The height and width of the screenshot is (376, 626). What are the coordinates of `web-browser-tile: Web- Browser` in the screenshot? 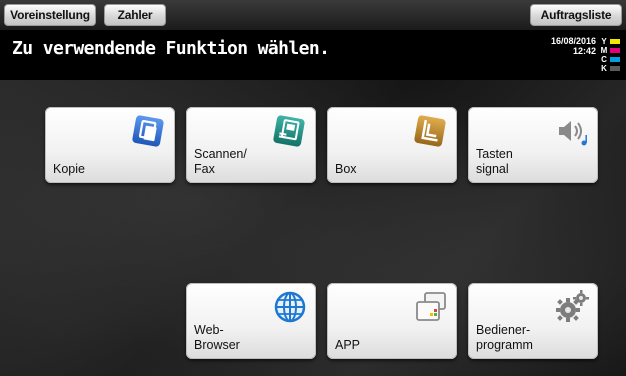 It's located at (251, 321).